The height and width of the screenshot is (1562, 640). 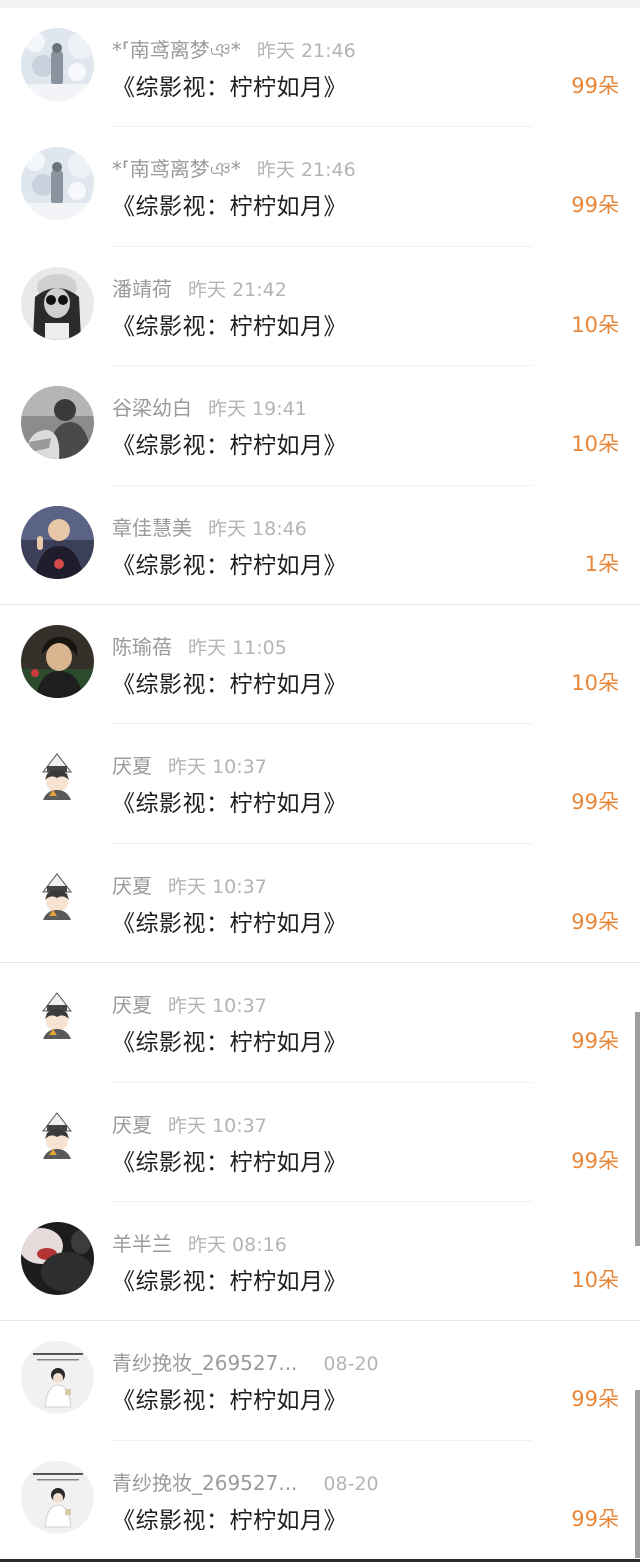 I want to click on top-edge-bar, so click(x=320, y=4).